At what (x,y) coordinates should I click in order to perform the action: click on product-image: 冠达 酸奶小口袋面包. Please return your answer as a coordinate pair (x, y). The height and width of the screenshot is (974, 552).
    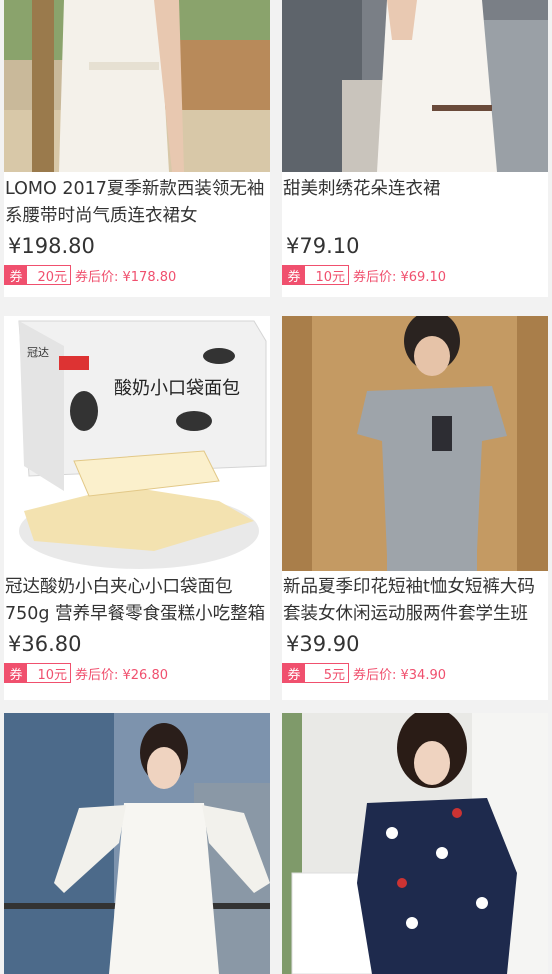
    Looking at the image, I should click on (137, 443).